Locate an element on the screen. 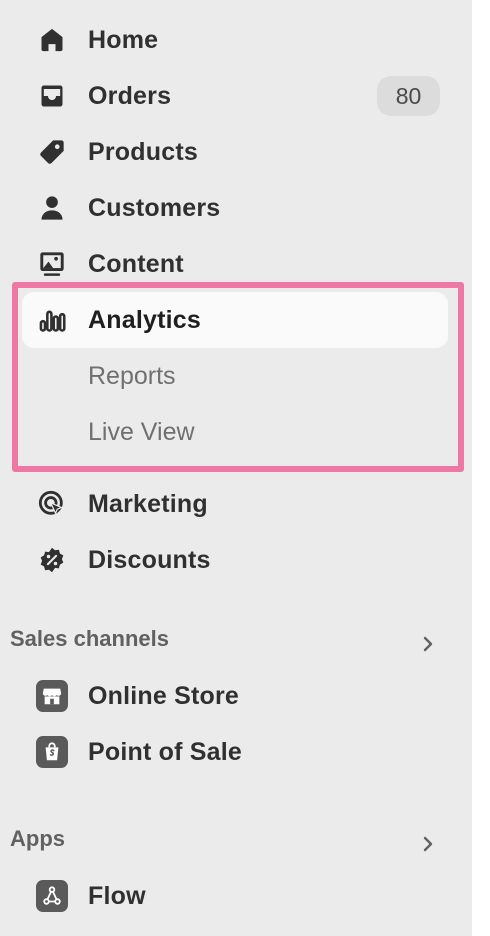 The height and width of the screenshot is (936, 490). nav-subitem-reports: Reports is located at coordinates (235, 376).